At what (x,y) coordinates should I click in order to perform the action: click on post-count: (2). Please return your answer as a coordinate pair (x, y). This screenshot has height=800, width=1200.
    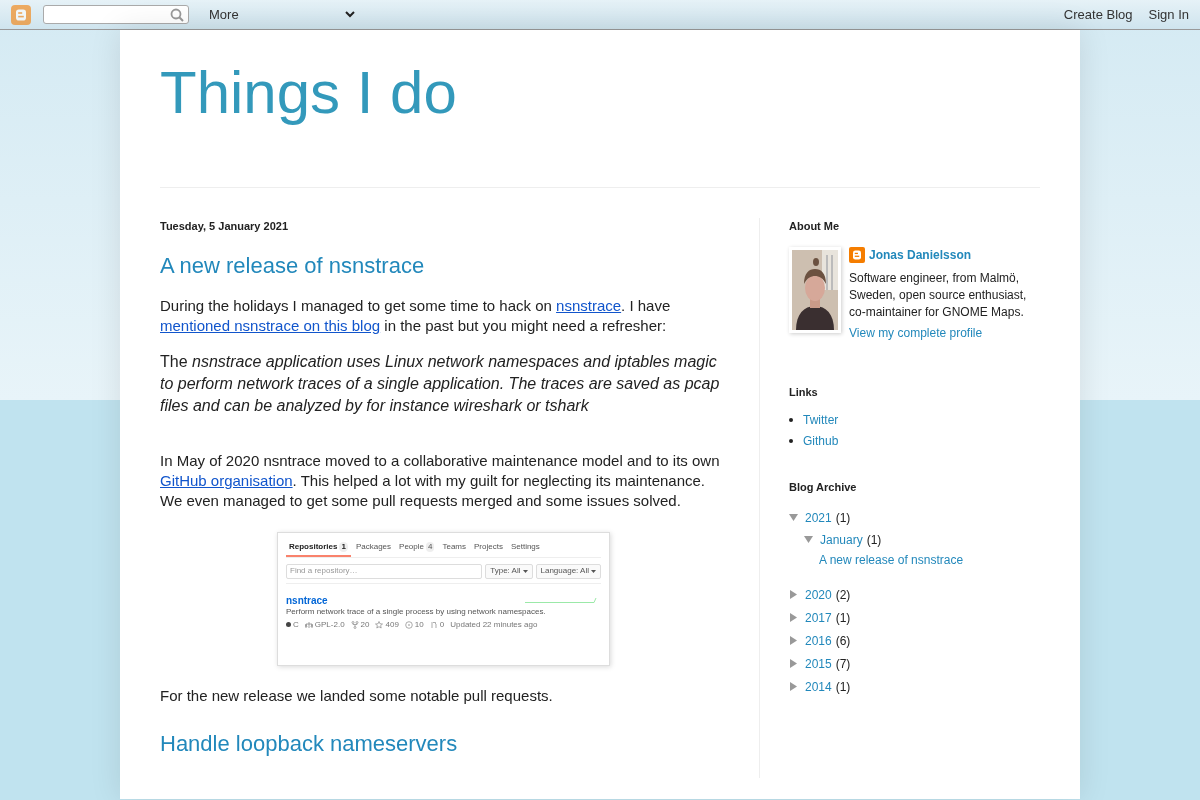
    Looking at the image, I should click on (843, 595).